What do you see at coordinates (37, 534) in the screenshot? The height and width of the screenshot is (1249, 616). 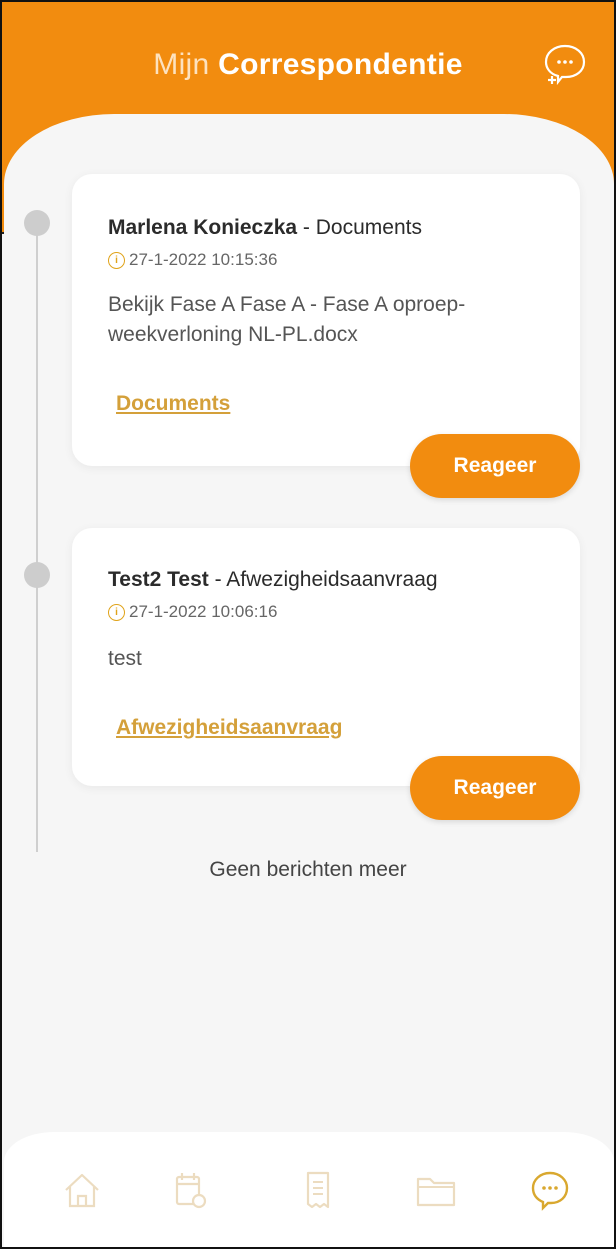 I see `timeline-line` at bounding box center [37, 534].